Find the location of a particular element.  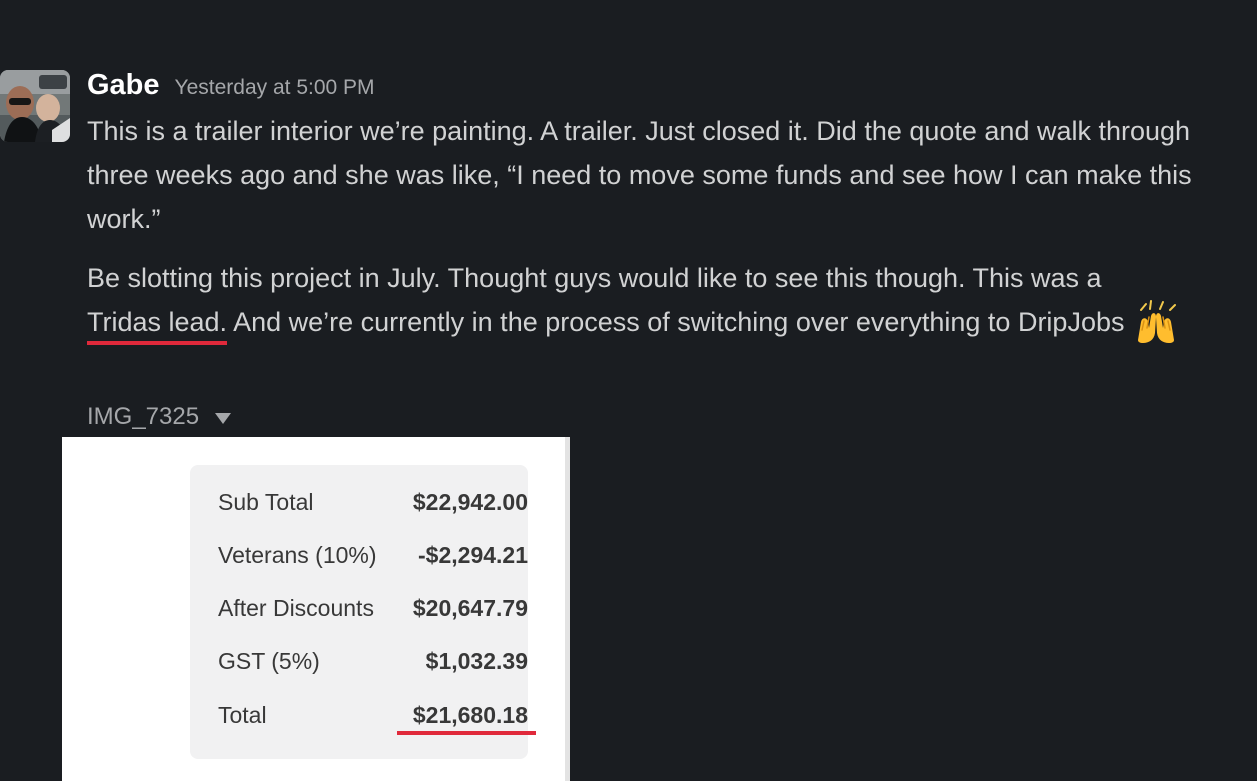

sender-name: Gabe is located at coordinates (123, 85).